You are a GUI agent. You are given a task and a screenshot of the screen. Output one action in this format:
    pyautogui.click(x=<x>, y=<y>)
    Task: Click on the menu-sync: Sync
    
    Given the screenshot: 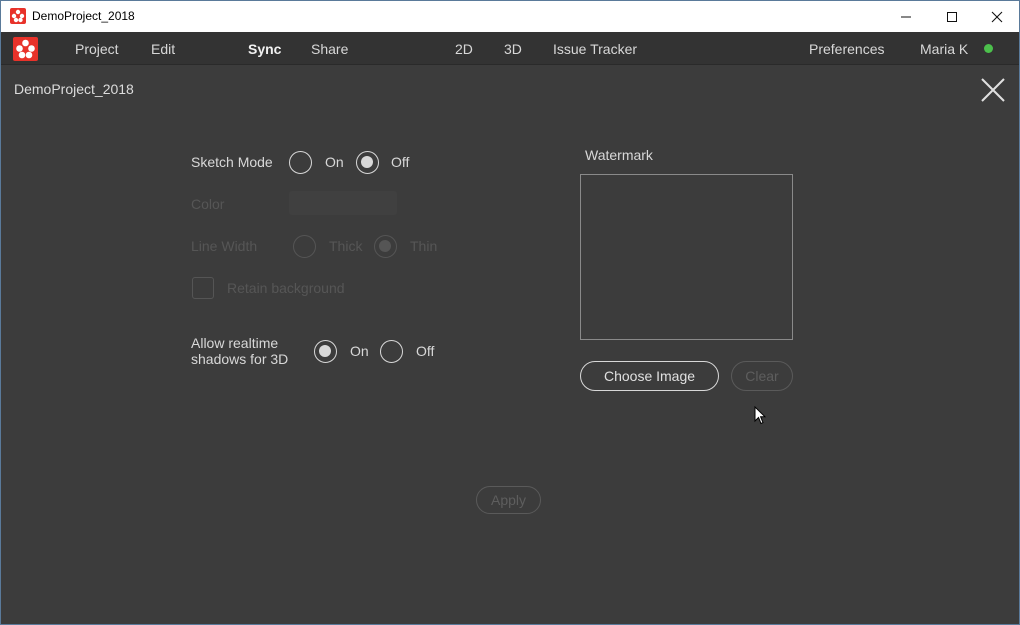 What is the action you would take?
    pyautogui.click(x=264, y=49)
    